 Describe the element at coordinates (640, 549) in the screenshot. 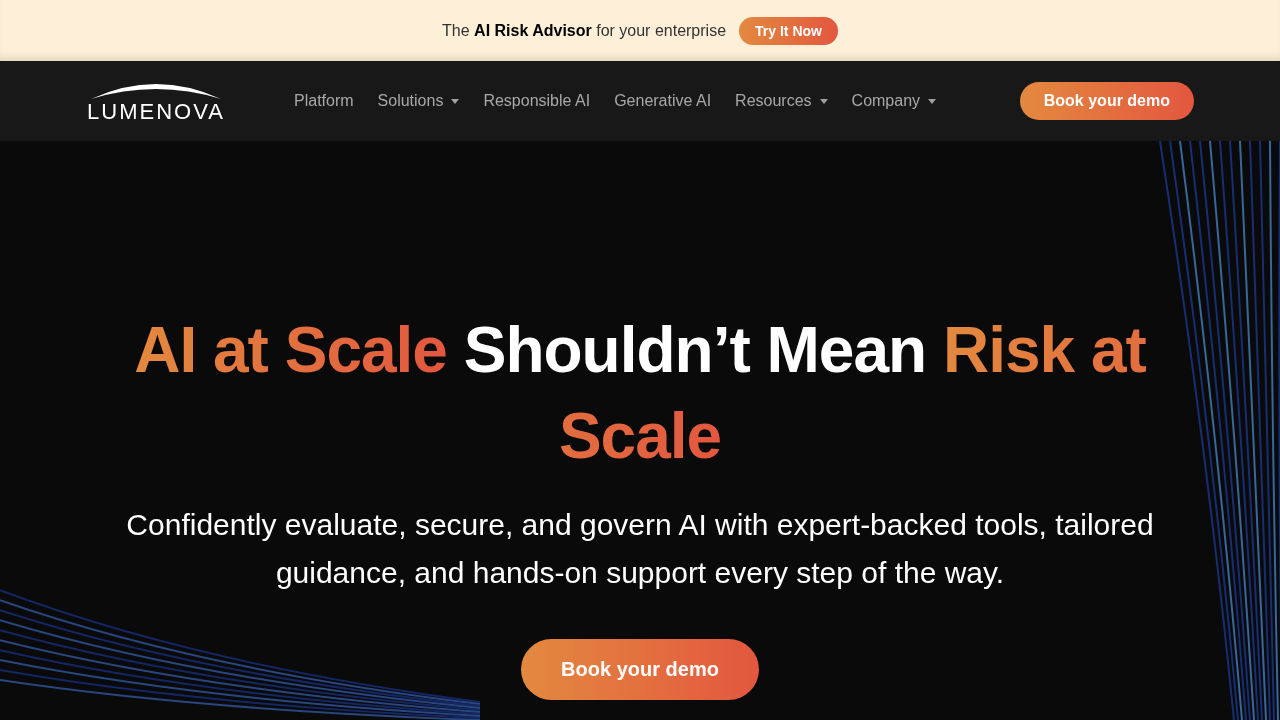

I see `hero-subtitle: Confidently evaluate, secure, and govern AI with expert-backed tools, tailored guidance, and hands-on support every step of the way.` at that location.